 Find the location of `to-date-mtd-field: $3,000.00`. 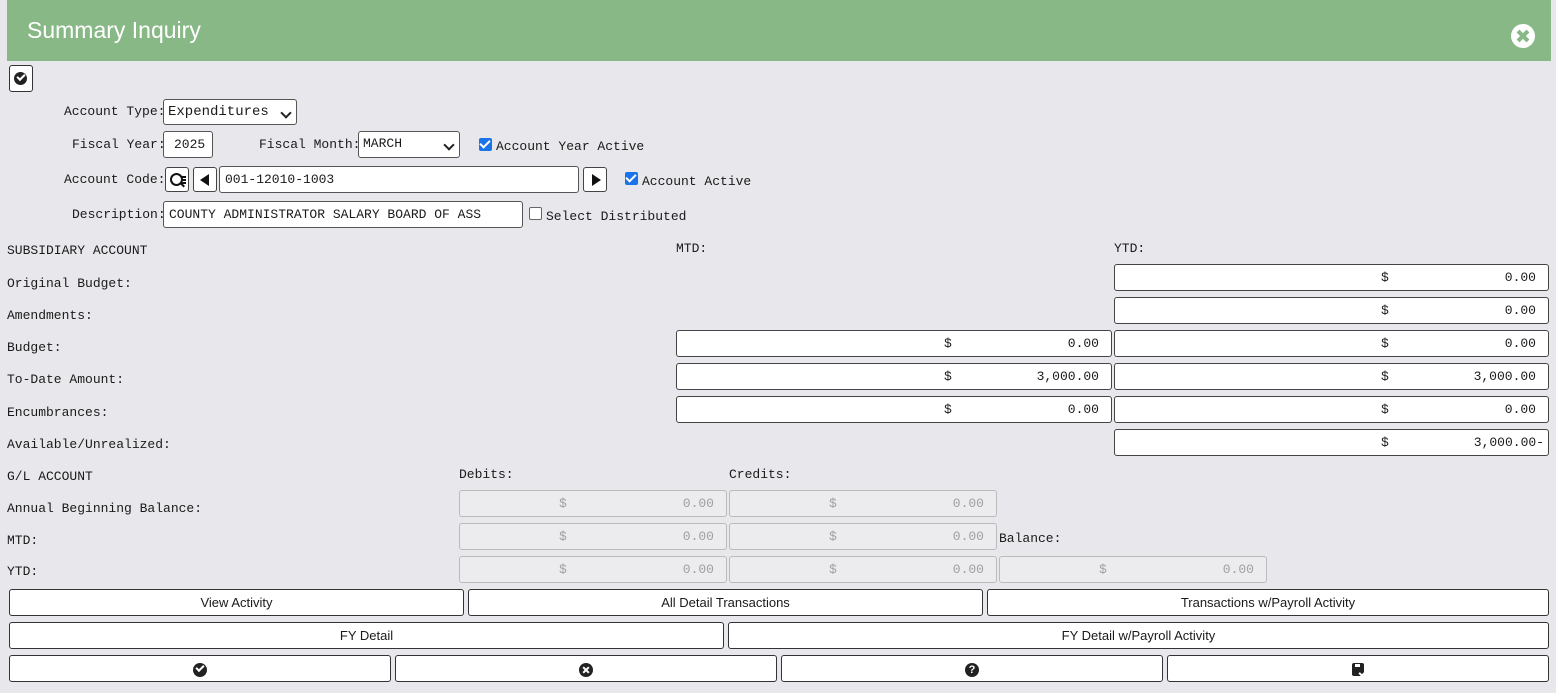

to-date-mtd-field: $3,000.00 is located at coordinates (894, 376).